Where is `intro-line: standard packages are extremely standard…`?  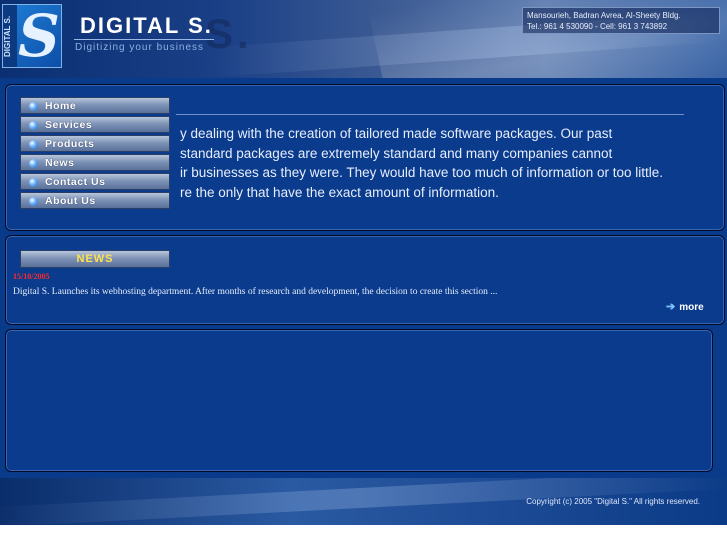
intro-line: standard packages are extremely standard… is located at coordinates (396, 153).